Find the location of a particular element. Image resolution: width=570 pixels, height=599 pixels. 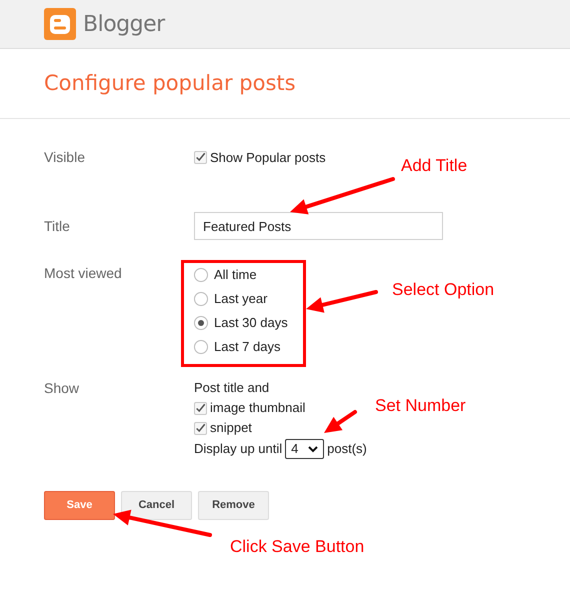

count-select: 4 is located at coordinates (304, 449).